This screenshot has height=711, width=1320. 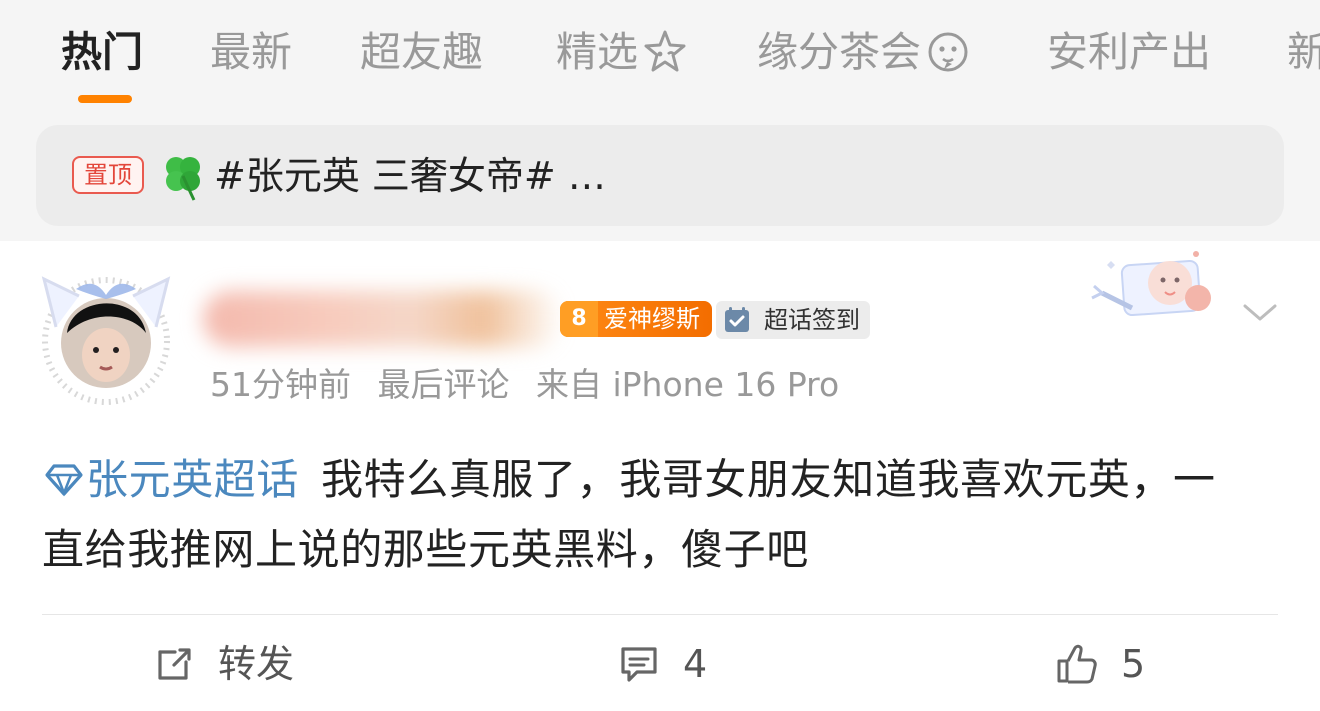 What do you see at coordinates (532, 385) in the screenshot?
I see `post-meta: 51分钟前 最后评论 来自 iPhone 16 Pro` at bounding box center [532, 385].